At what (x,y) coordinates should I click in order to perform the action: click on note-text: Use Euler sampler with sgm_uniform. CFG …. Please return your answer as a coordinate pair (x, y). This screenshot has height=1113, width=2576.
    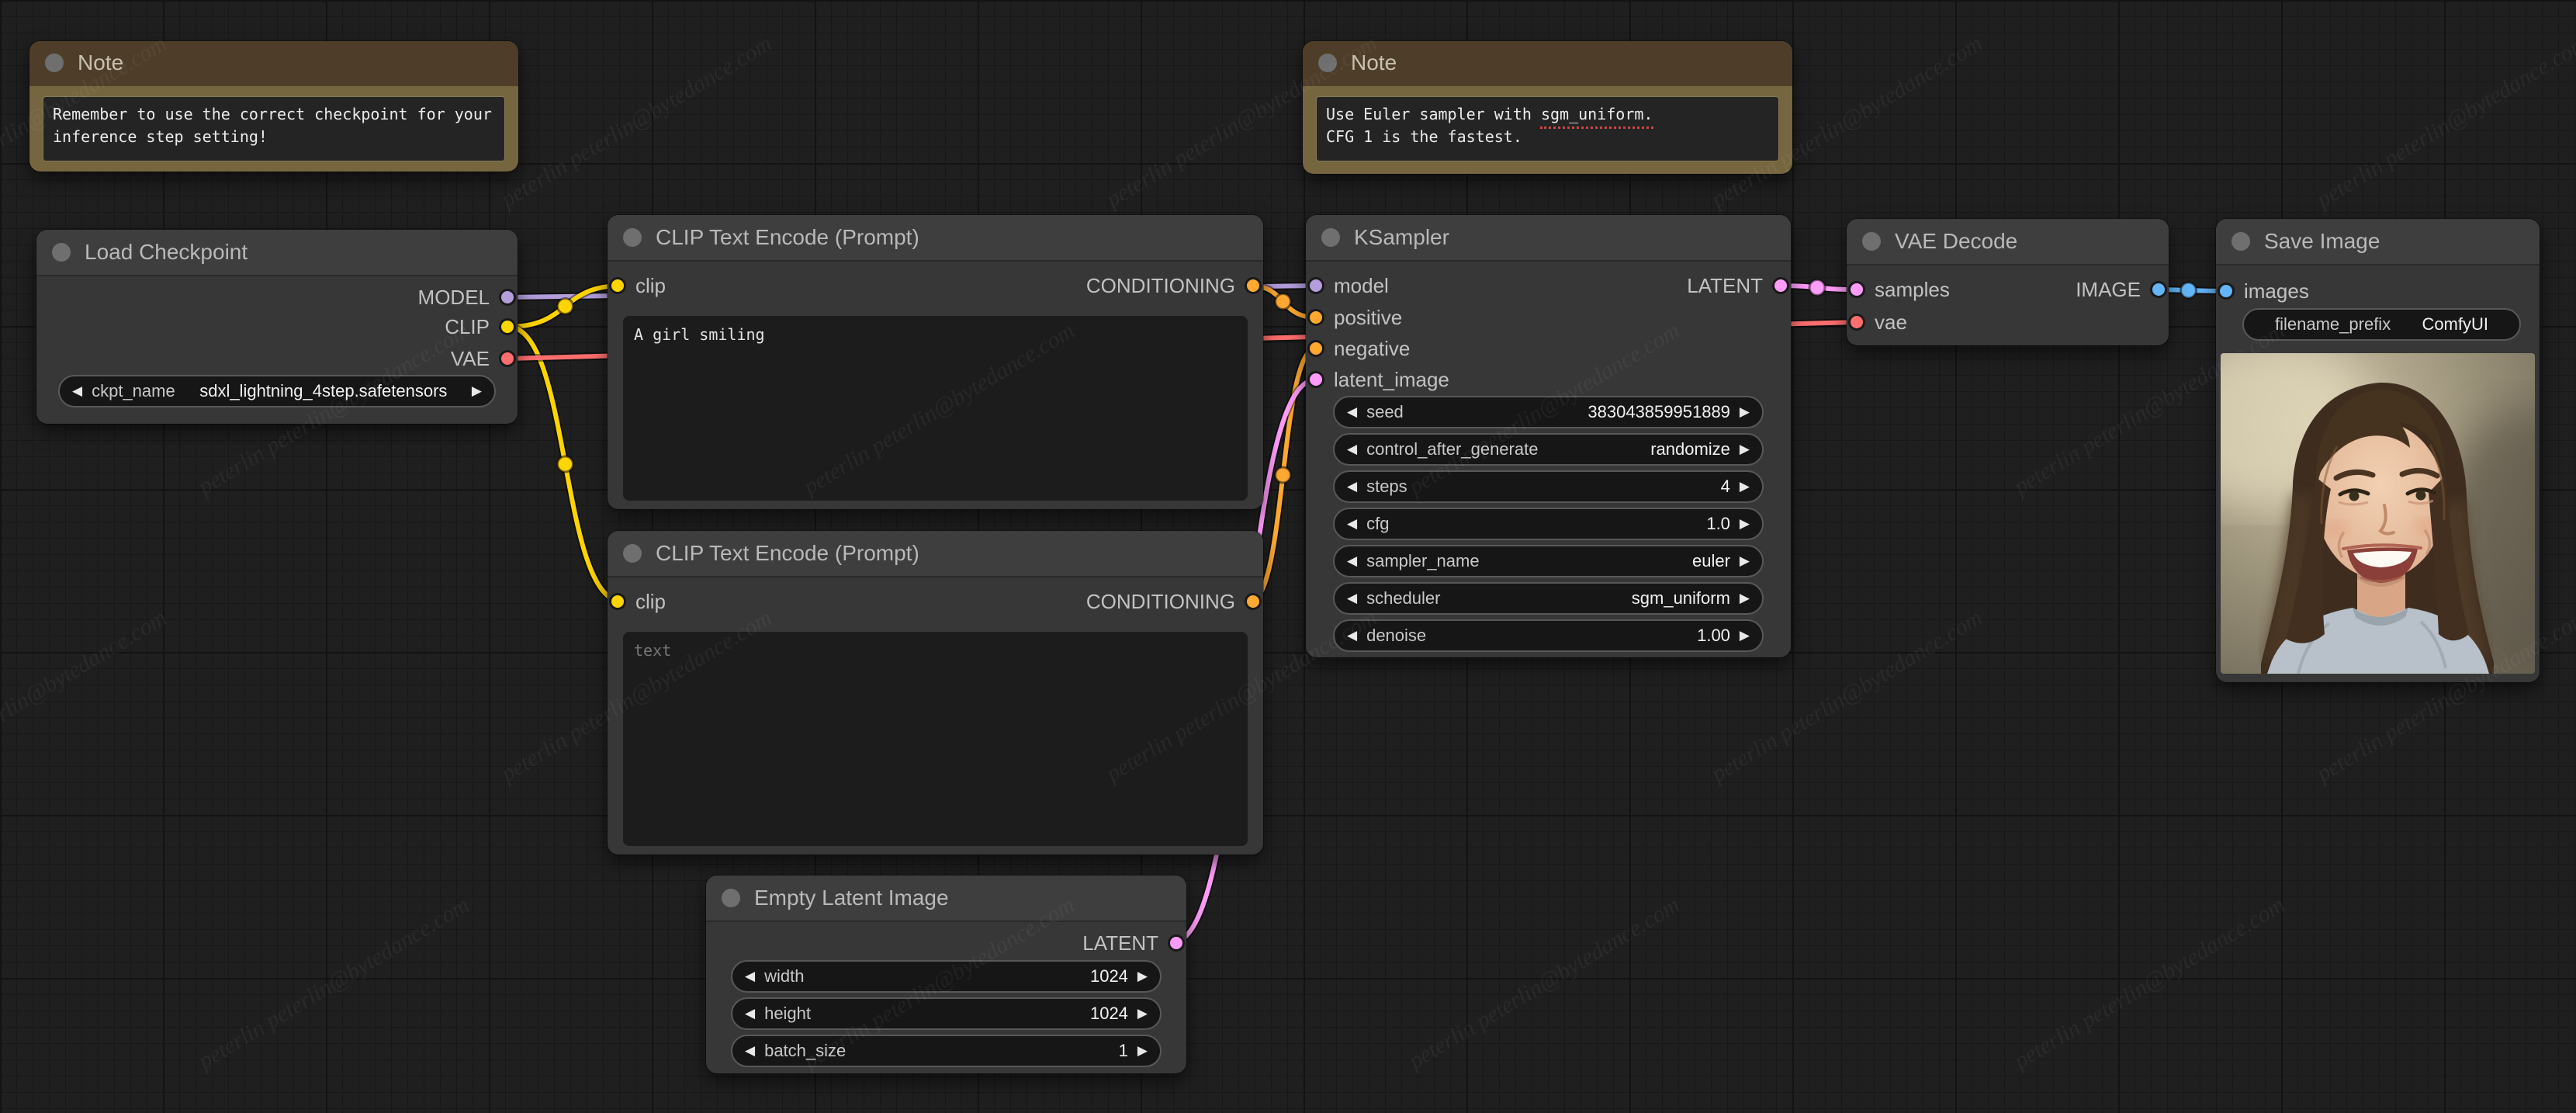
    Looking at the image, I should click on (1547, 129).